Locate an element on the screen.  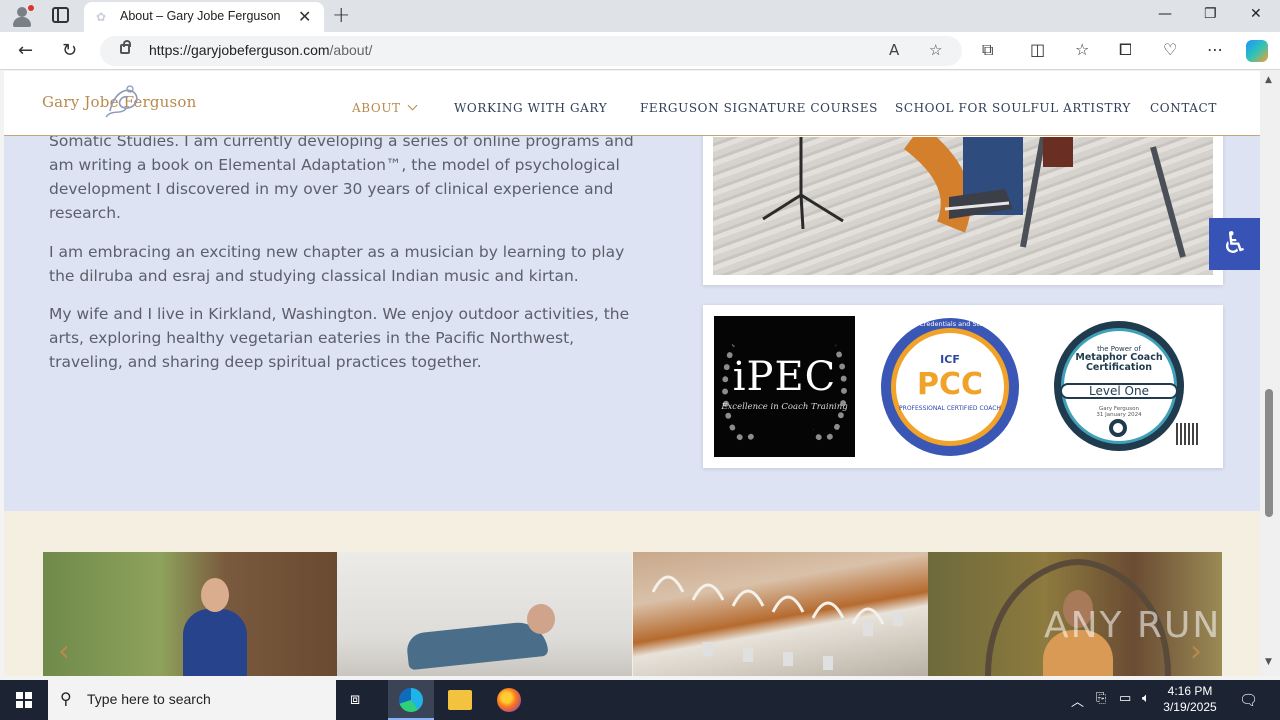
close-window-icon: ✕ is located at coordinates (1256, 14).